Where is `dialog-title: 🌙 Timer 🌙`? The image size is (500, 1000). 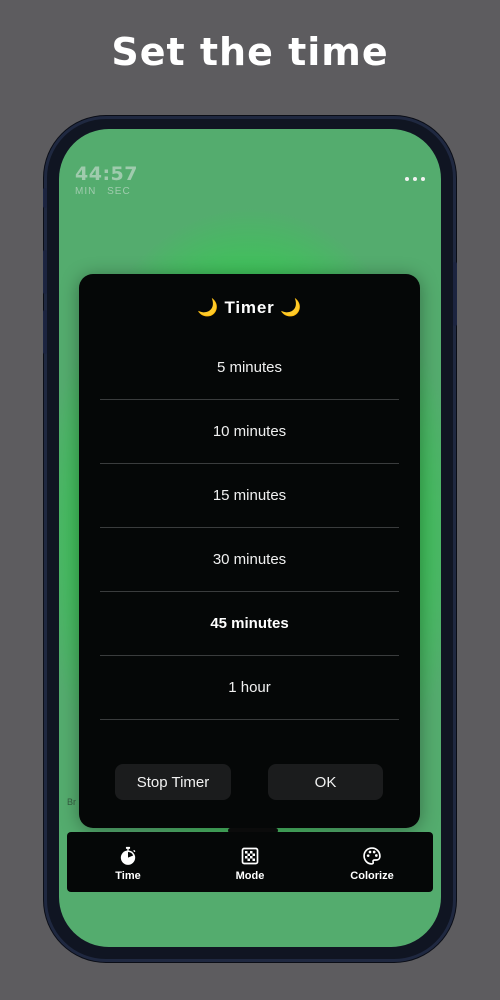
dialog-title: 🌙 Timer 🌙 is located at coordinates (249, 307).